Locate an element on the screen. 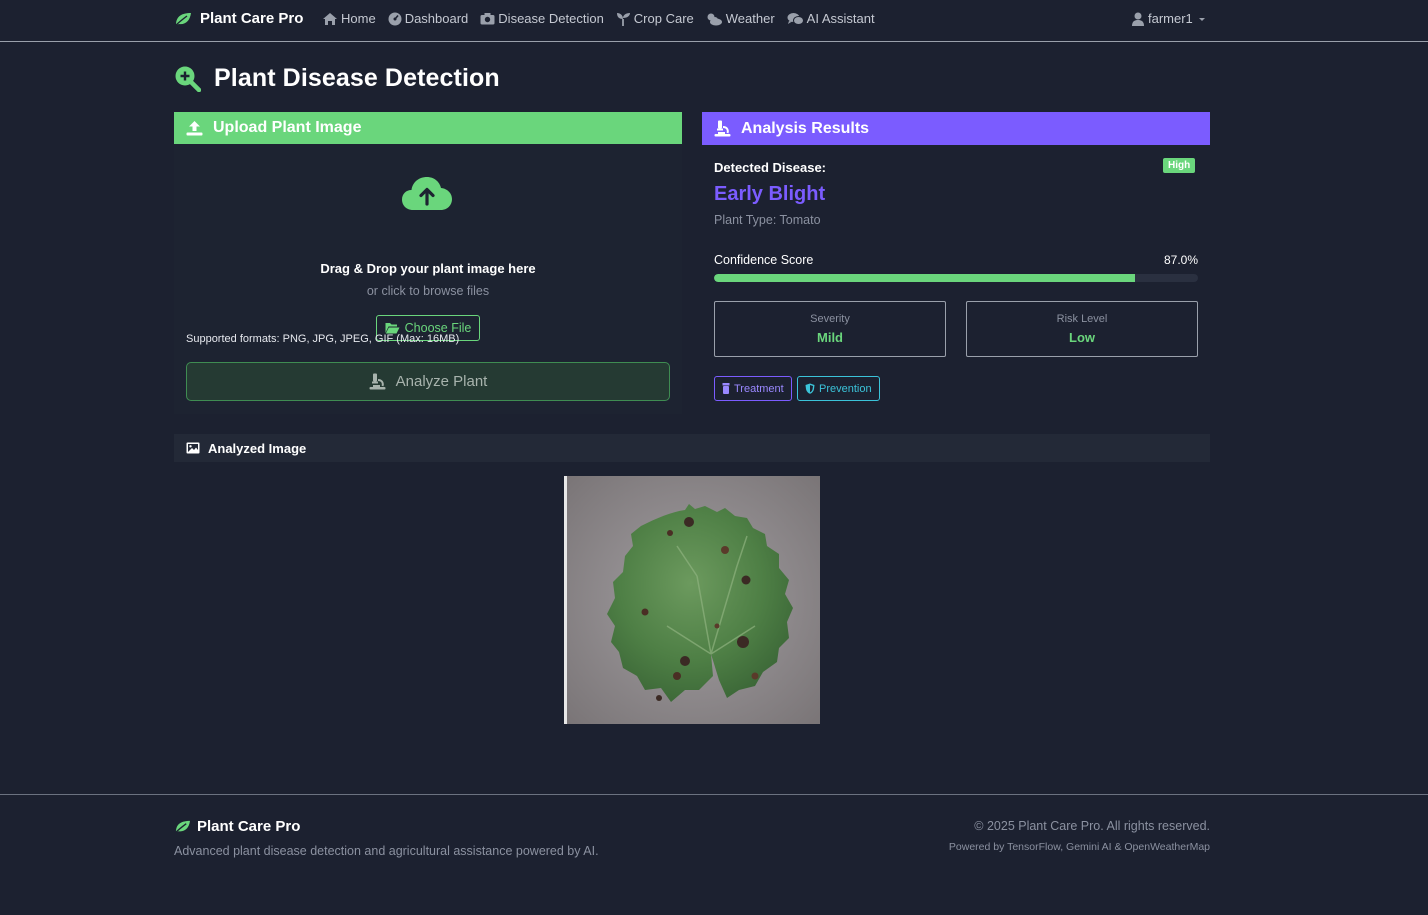 This screenshot has height=915, width=1428. upload-card-title: Upload Plant Image is located at coordinates (287, 127).